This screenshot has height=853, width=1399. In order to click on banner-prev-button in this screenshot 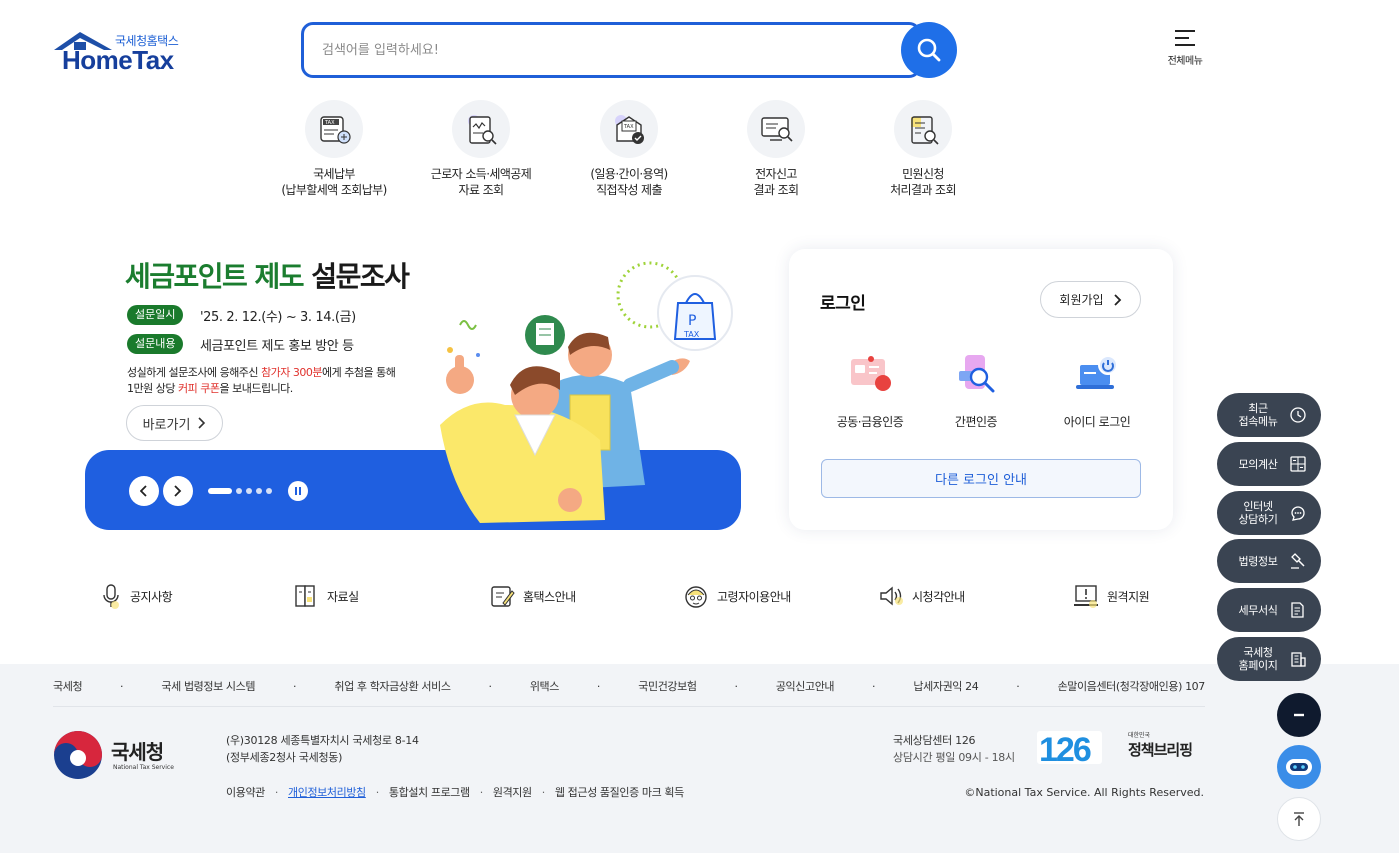, I will do `click(144, 491)`.